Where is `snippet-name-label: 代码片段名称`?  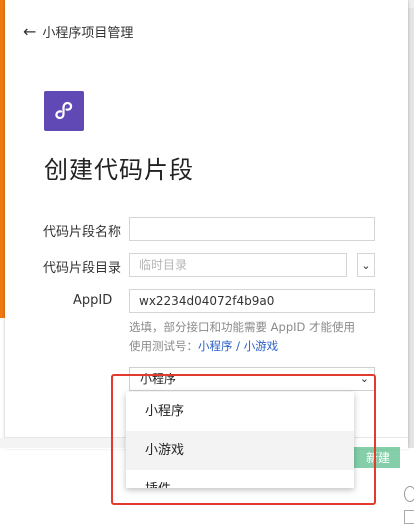 snippet-name-label: 代码片段名称 is located at coordinates (82, 232).